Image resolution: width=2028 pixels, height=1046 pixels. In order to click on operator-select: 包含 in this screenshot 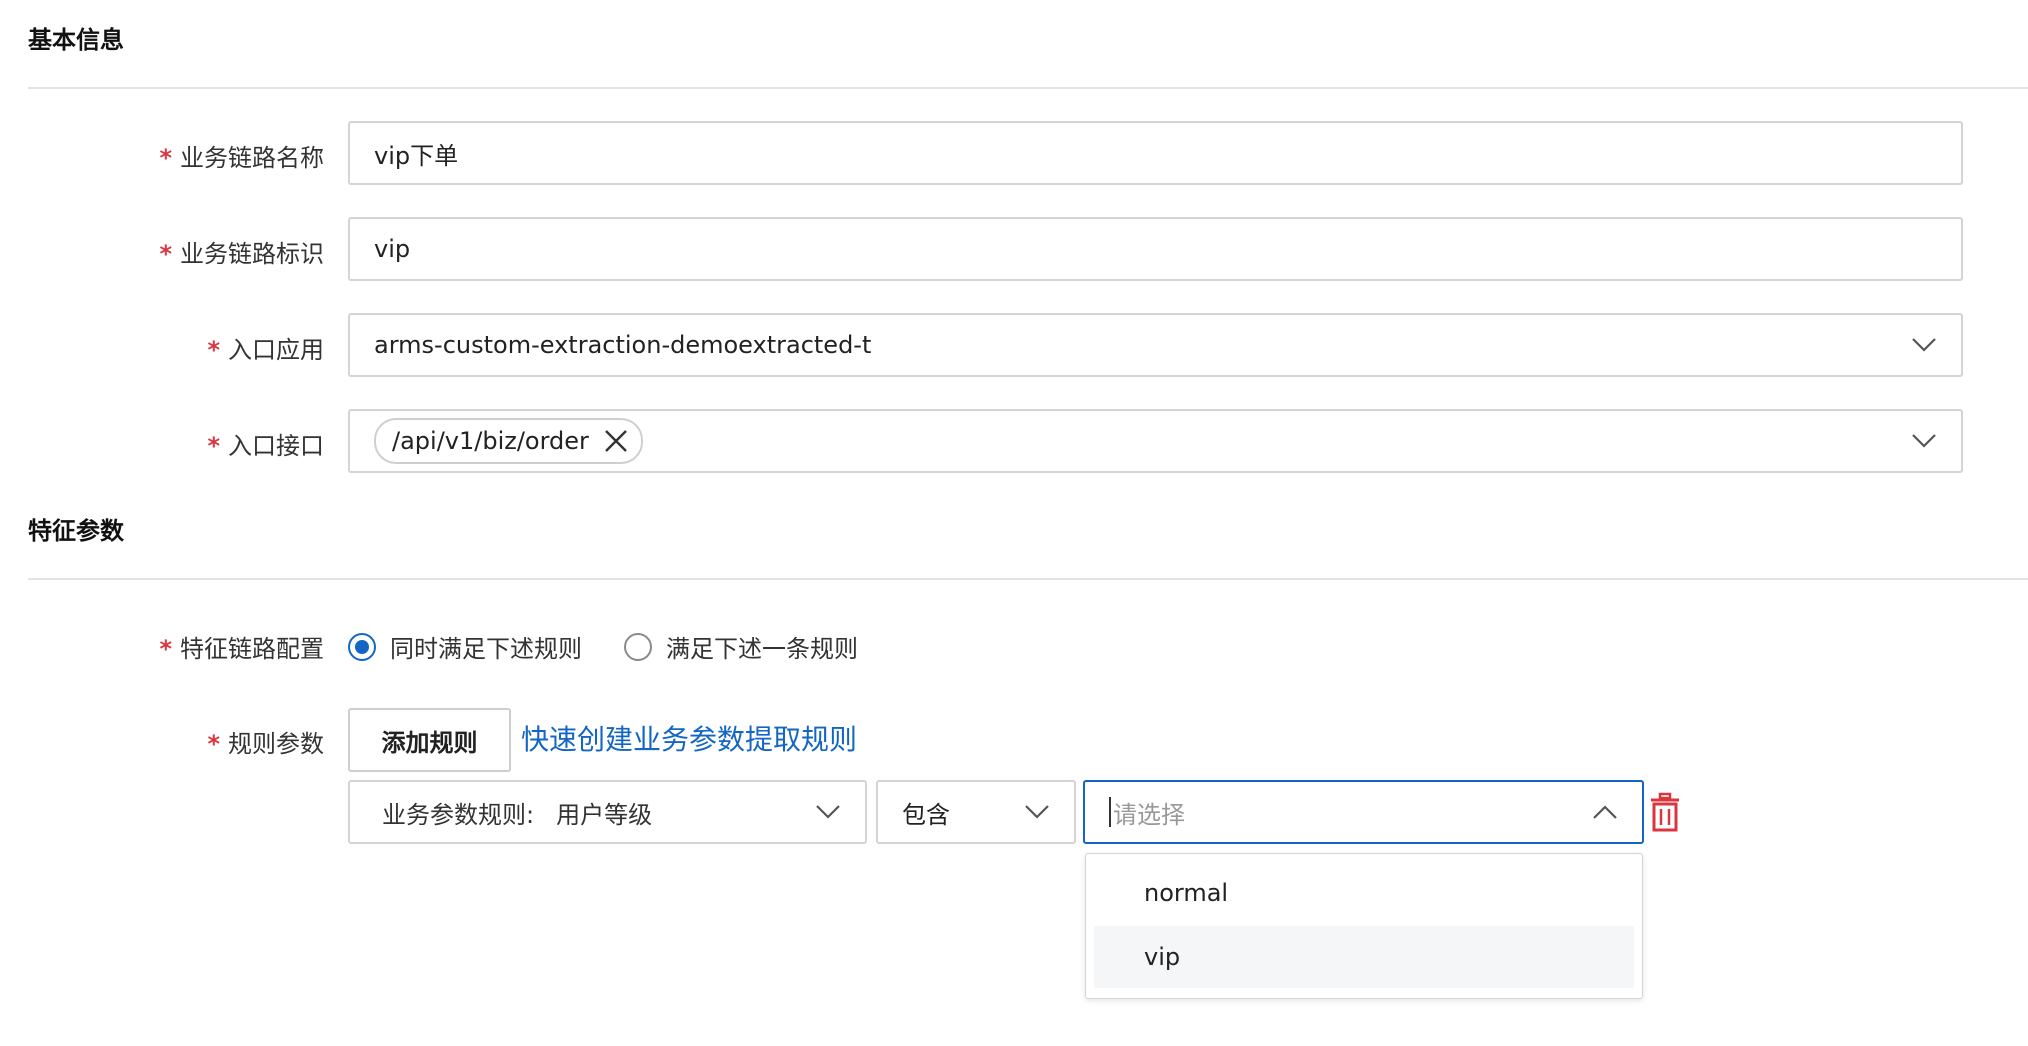, I will do `click(976, 812)`.